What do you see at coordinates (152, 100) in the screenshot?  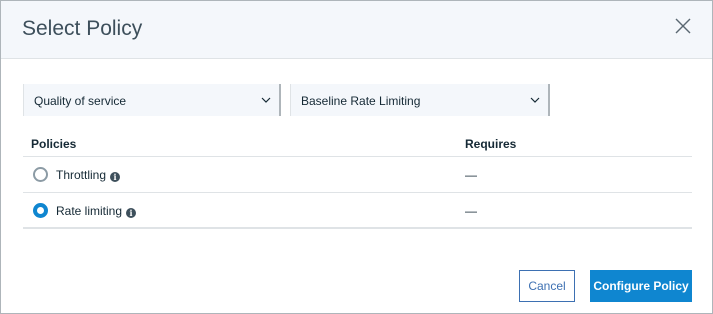 I see `category-select: Quality of service` at bounding box center [152, 100].